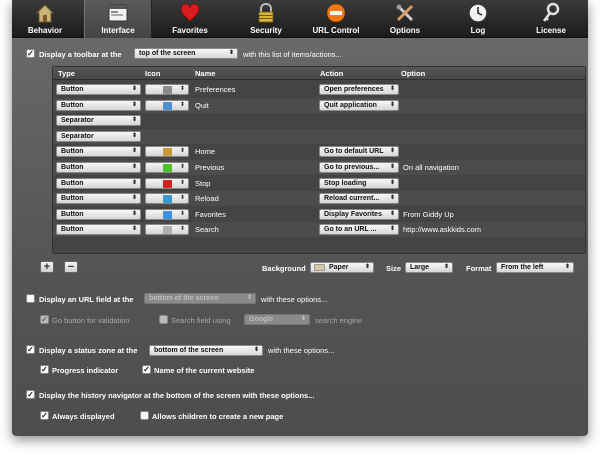  I want to click on item-name: Preferences, so click(215, 89).